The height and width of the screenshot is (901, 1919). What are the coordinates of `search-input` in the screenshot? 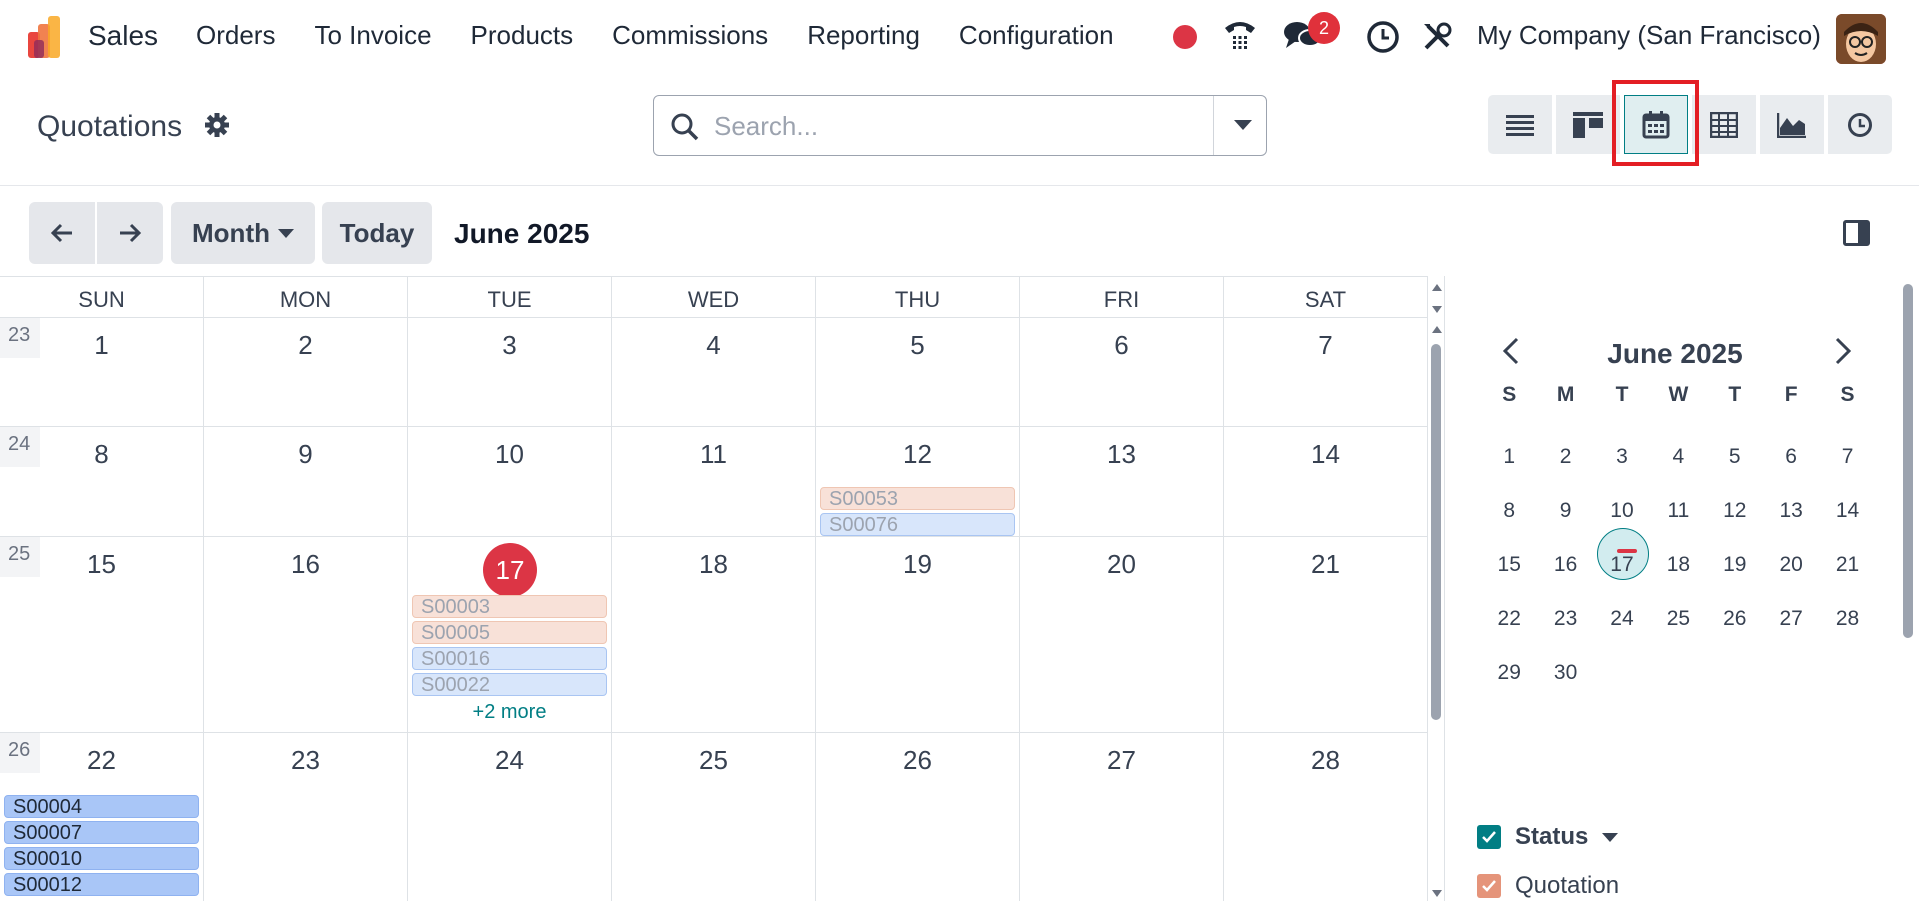 It's located at (984, 126).